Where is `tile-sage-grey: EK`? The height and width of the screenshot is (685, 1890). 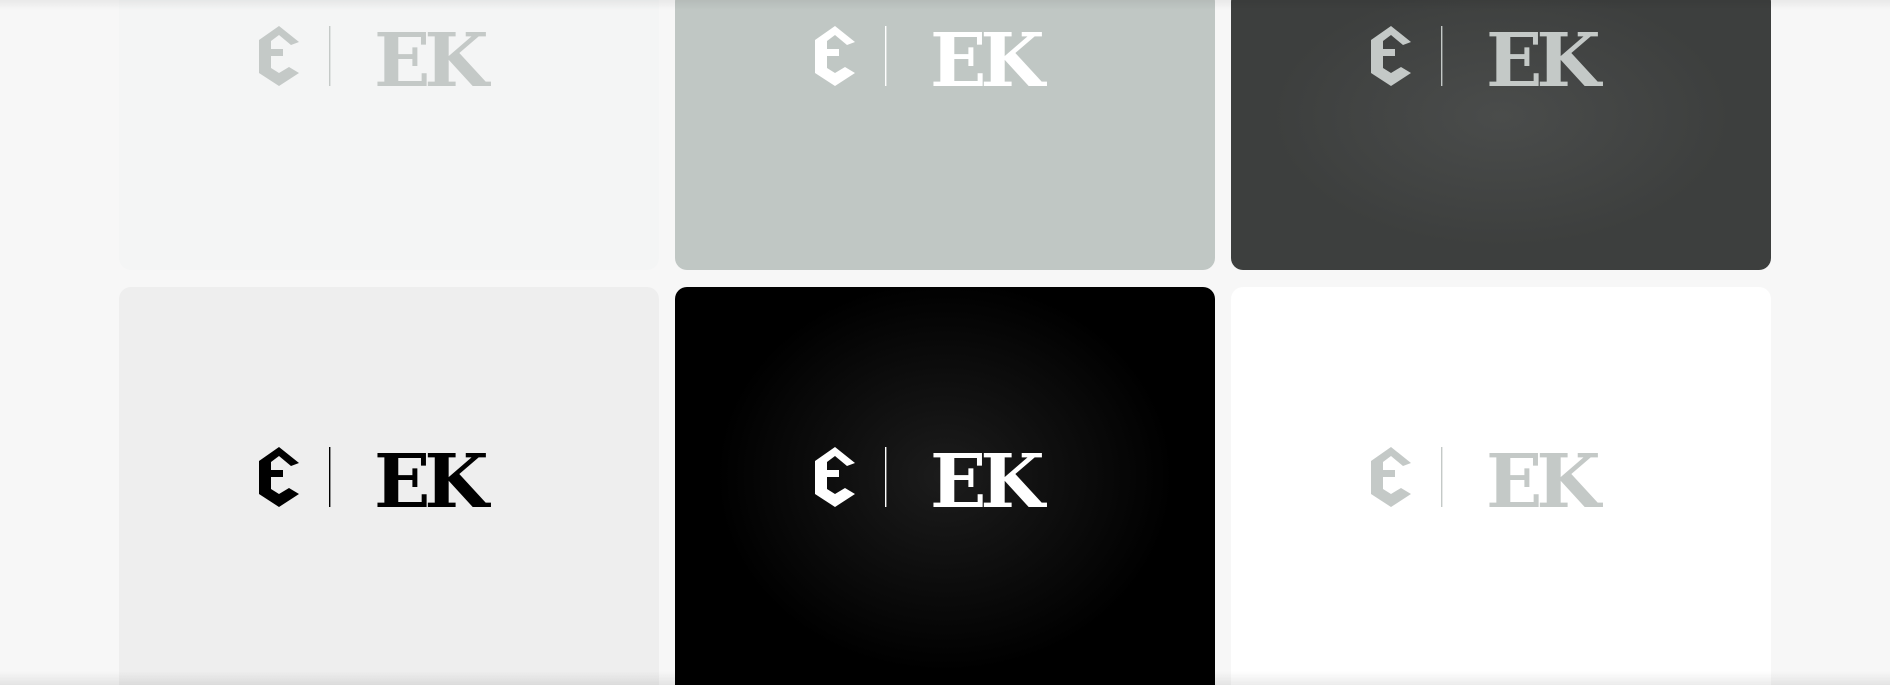
tile-sage-grey: EK is located at coordinates (945, 135).